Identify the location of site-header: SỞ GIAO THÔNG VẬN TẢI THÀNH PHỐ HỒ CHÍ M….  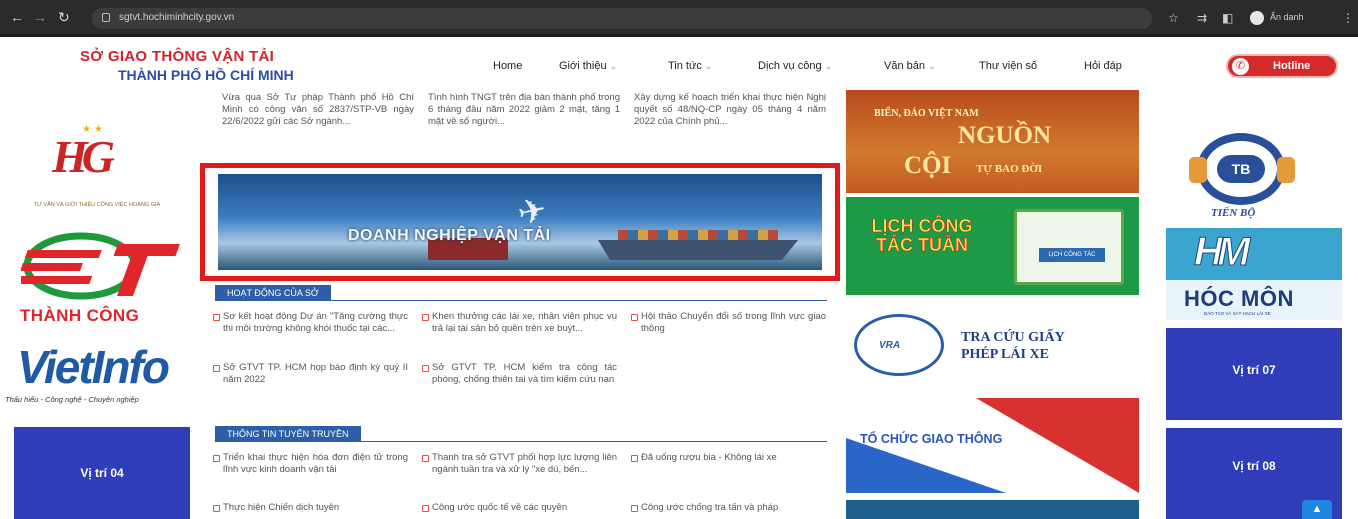
(679, 65).